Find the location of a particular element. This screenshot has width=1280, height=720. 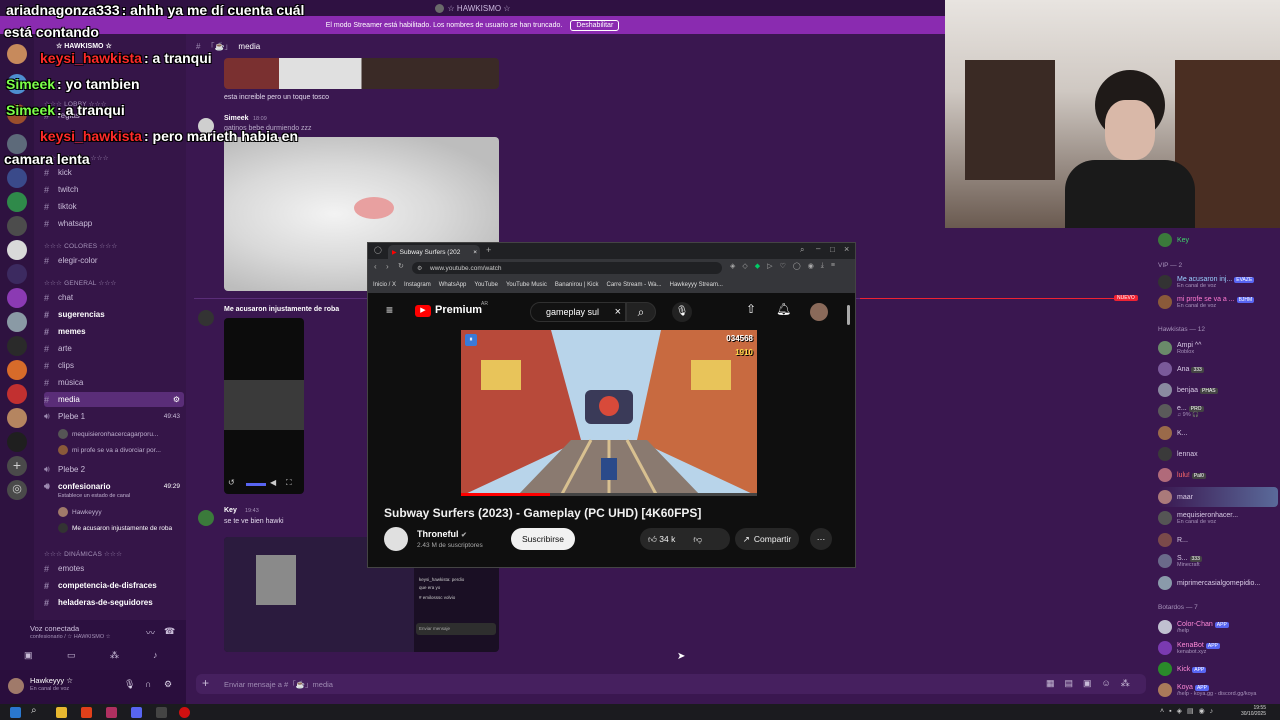

subscribe-button: Suscribirse is located at coordinates (543, 539).